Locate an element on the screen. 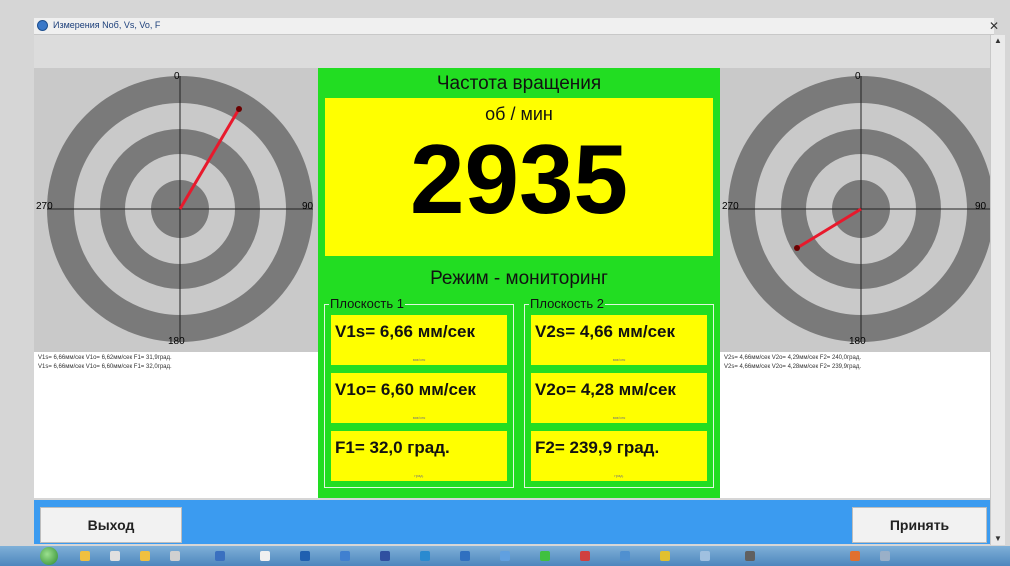  v2s-display: V2s= 4,66 мм/сек мм/сек is located at coordinates (619, 340).